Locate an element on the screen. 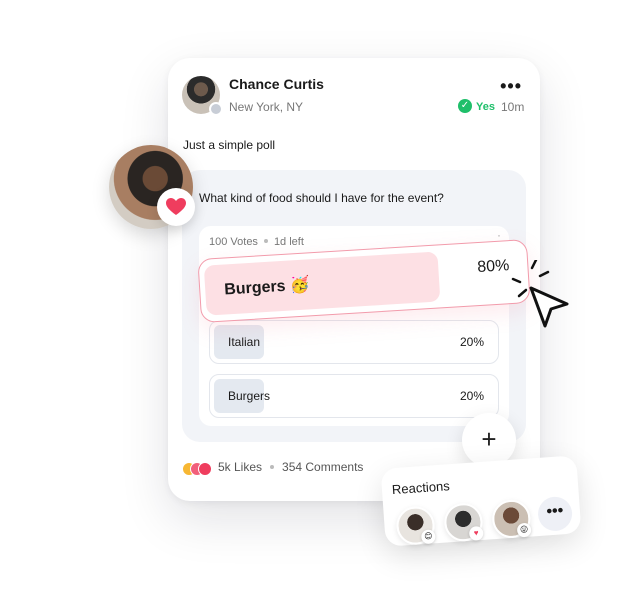 This screenshot has width=619, height=600. heart-icon is located at coordinates (176, 206).